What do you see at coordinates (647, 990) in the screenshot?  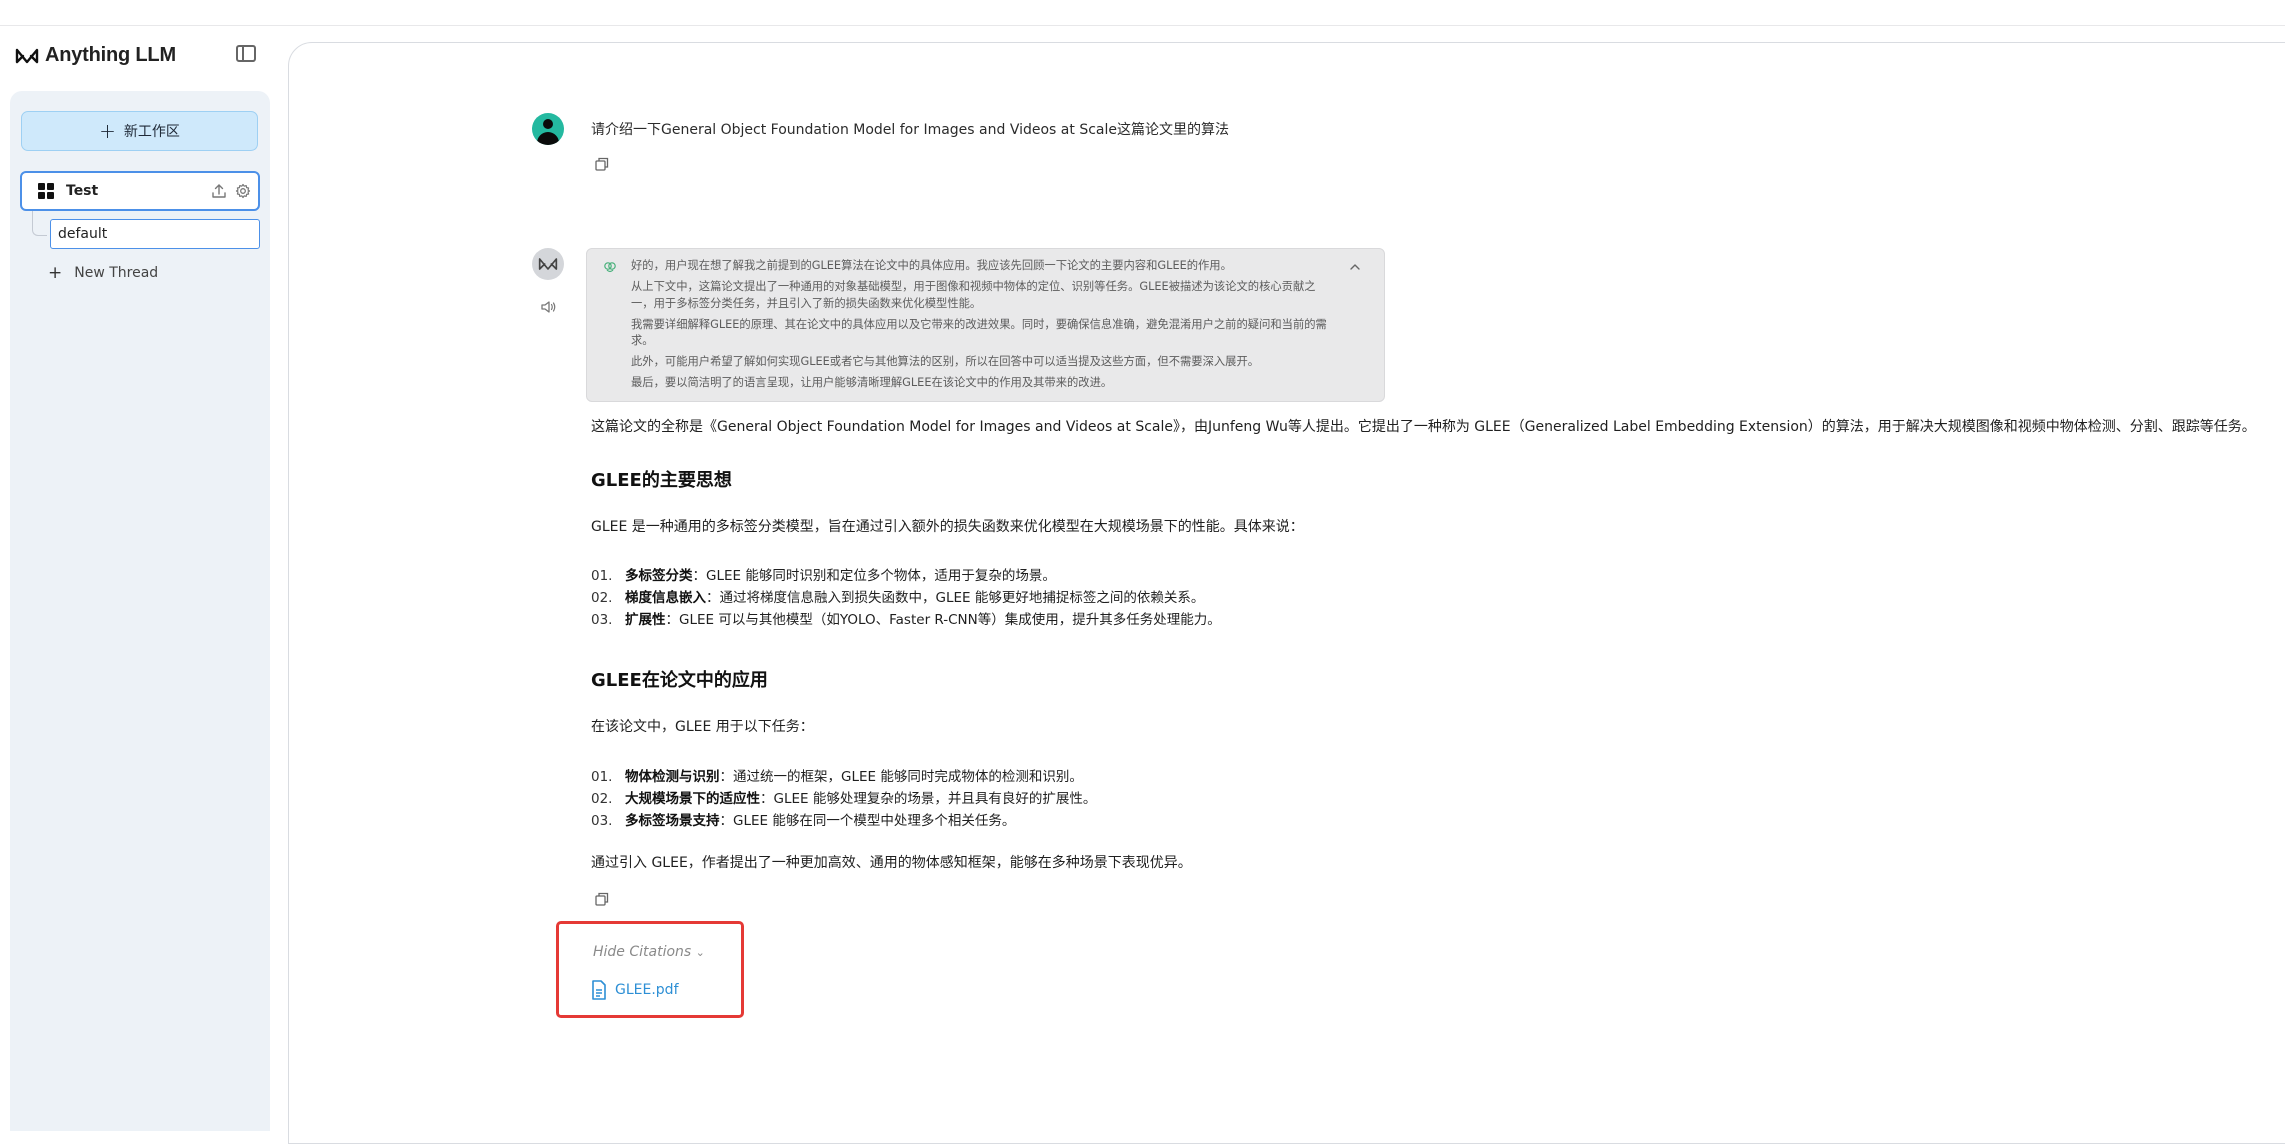 I see `citation-file-name: GLEE.pdf` at bounding box center [647, 990].